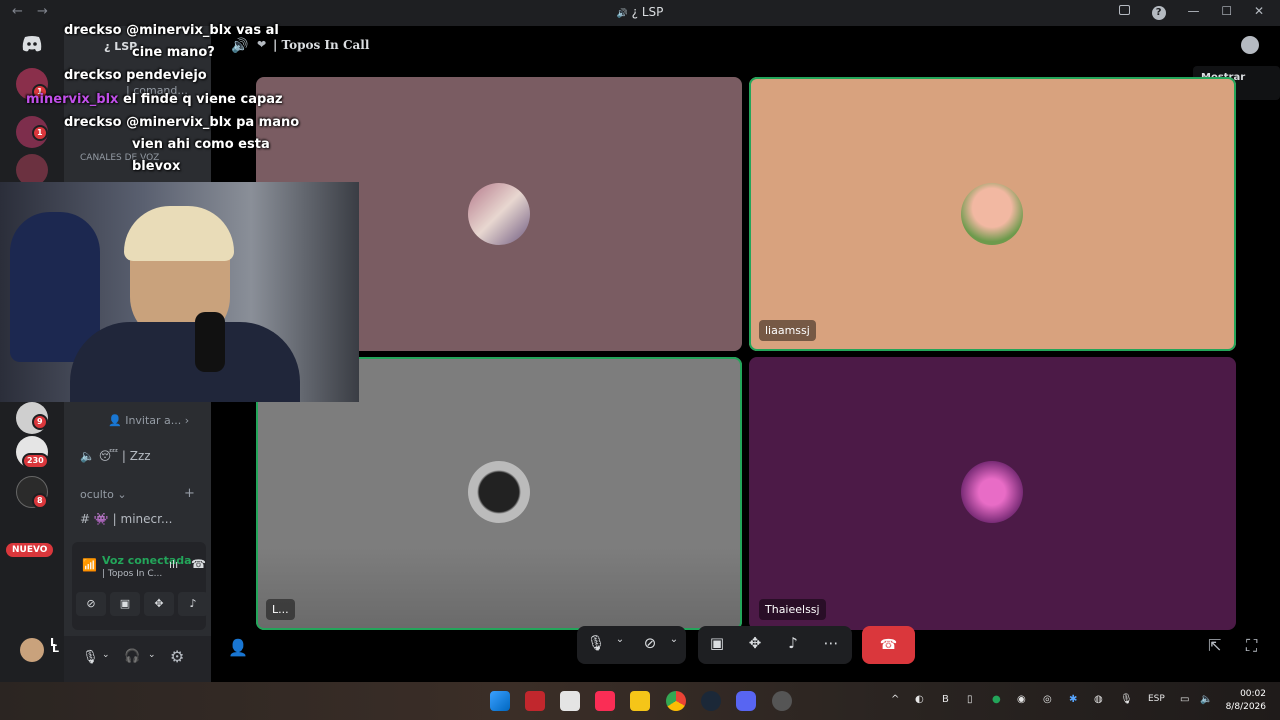 The height and width of the screenshot is (720, 1280). I want to click on maximize-button: ☐, so click(1226, 11).